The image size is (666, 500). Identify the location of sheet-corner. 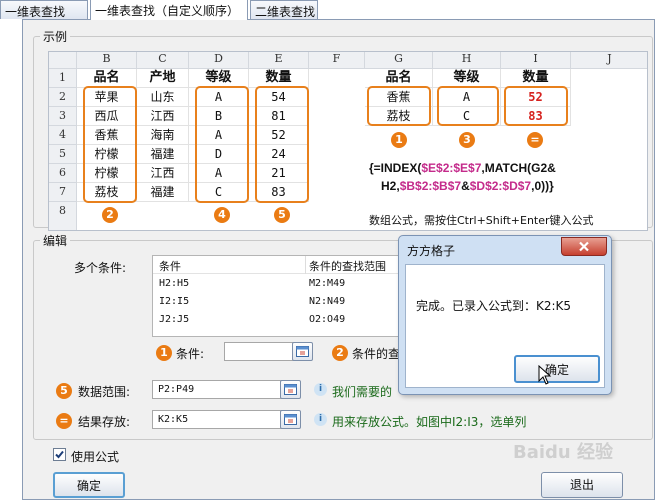
(63, 60).